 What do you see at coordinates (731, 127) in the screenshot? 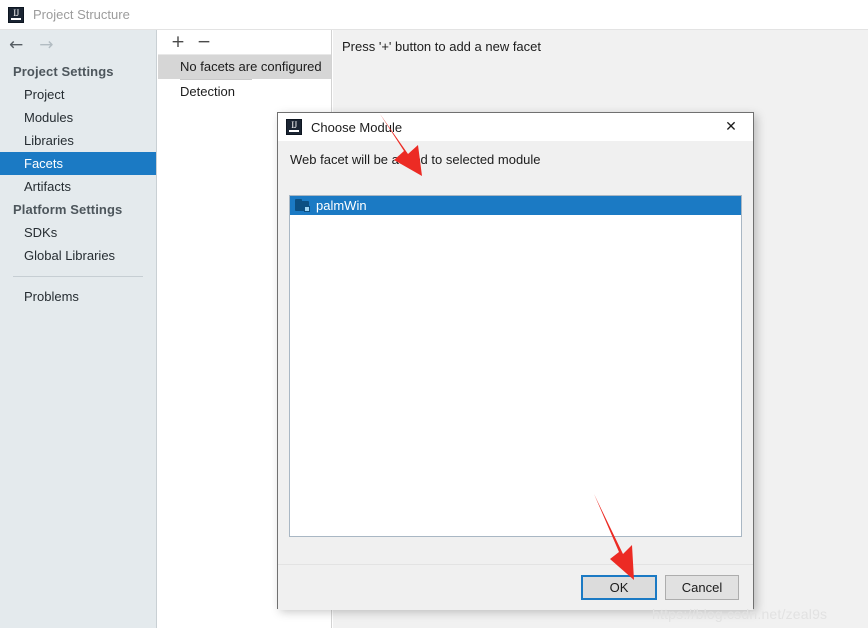
I see `close-icon: ✕` at bounding box center [731, 127].